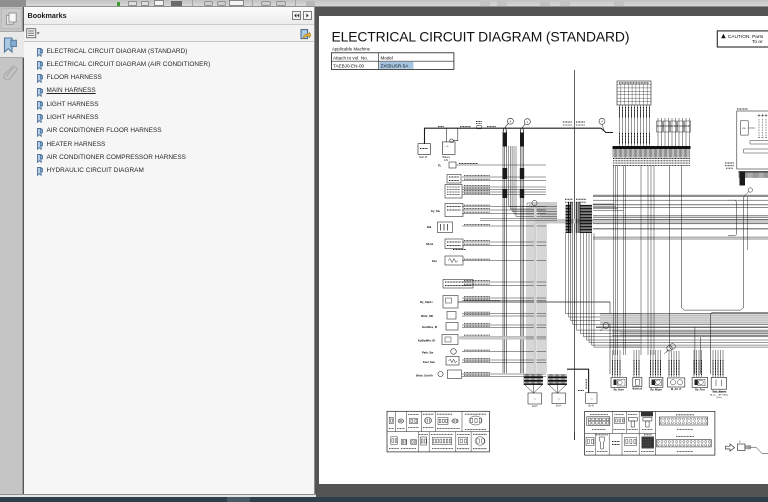  Describe the element at coordinates (395, 66) in the screenshot. I see `svg-text: ZX55USR-5A` at that location.